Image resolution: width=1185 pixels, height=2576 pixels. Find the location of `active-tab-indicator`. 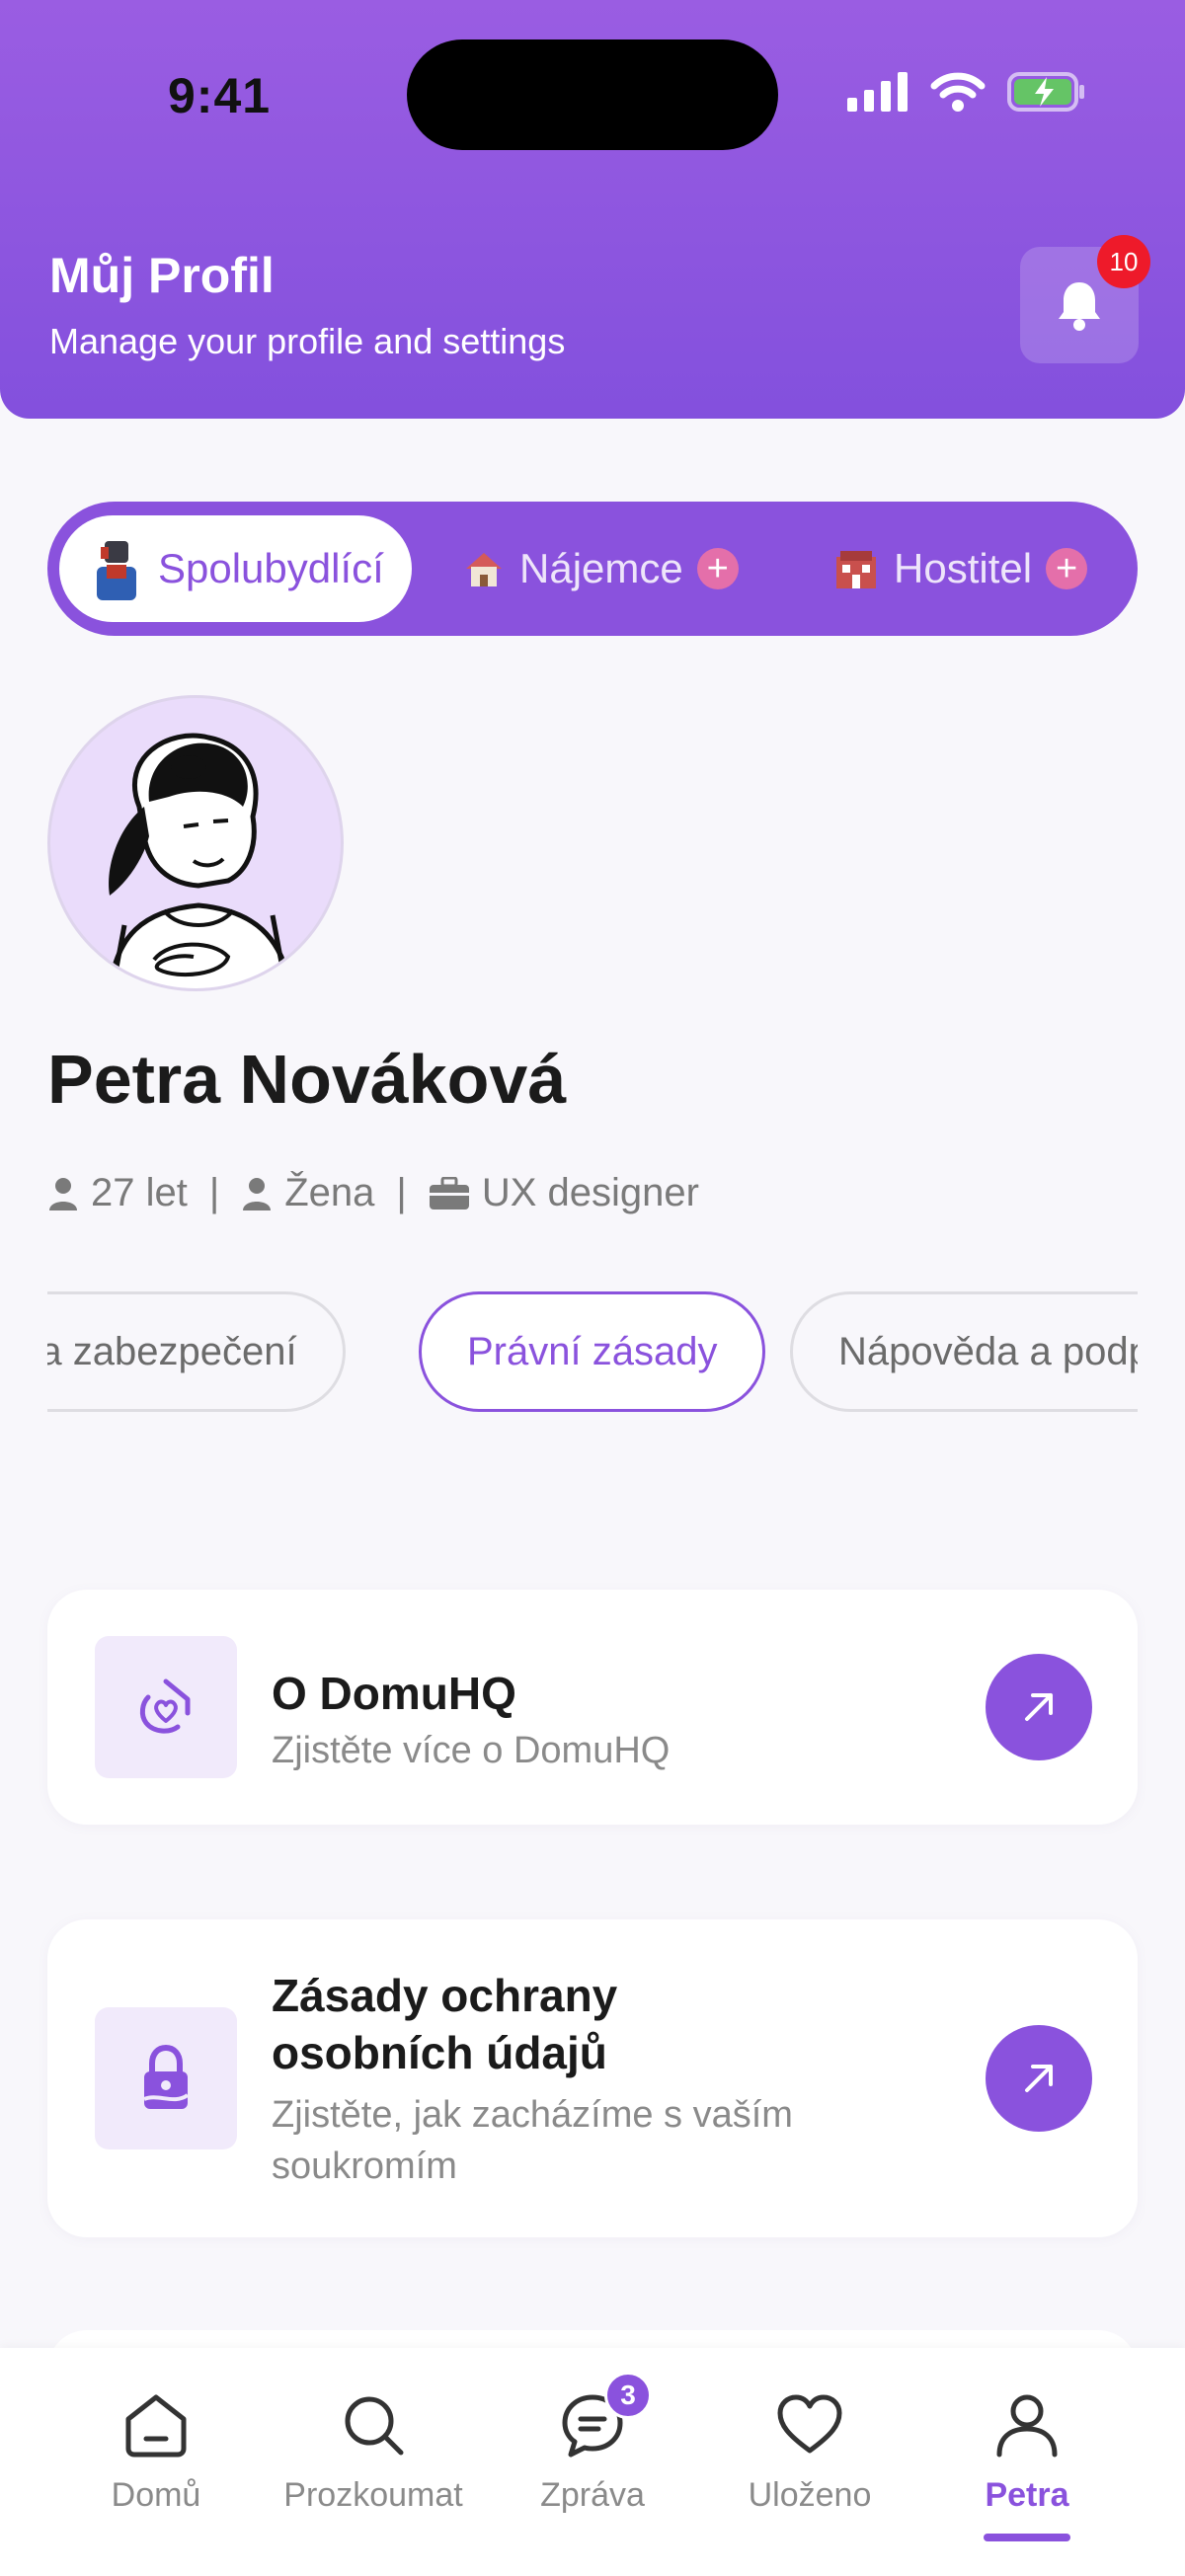

active-tab-indicator is located at coordinates (1027, 2537).